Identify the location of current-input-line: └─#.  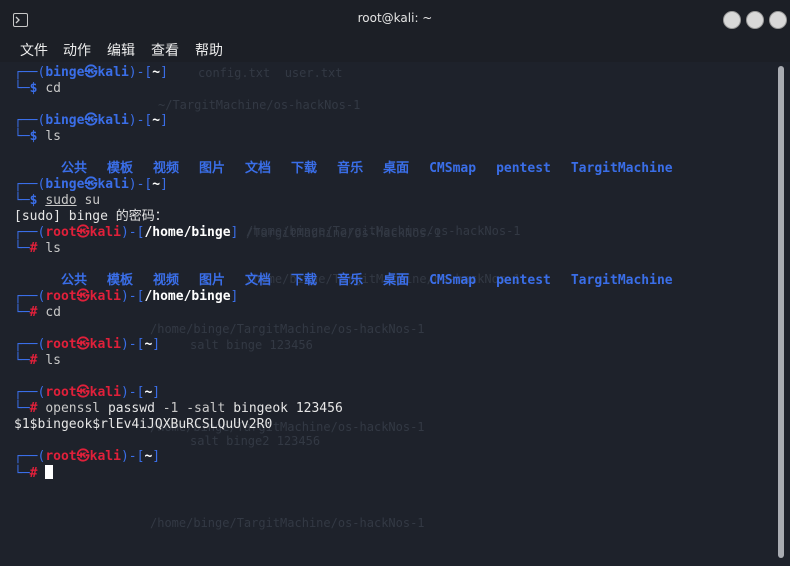
(34, 473).